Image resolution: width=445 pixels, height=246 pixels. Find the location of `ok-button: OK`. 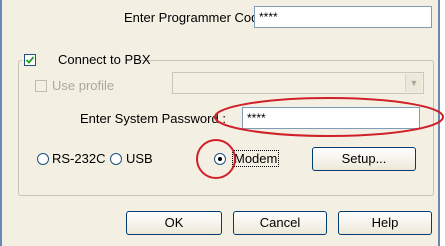

ok-button: OK is located at coordinates (174, 223).